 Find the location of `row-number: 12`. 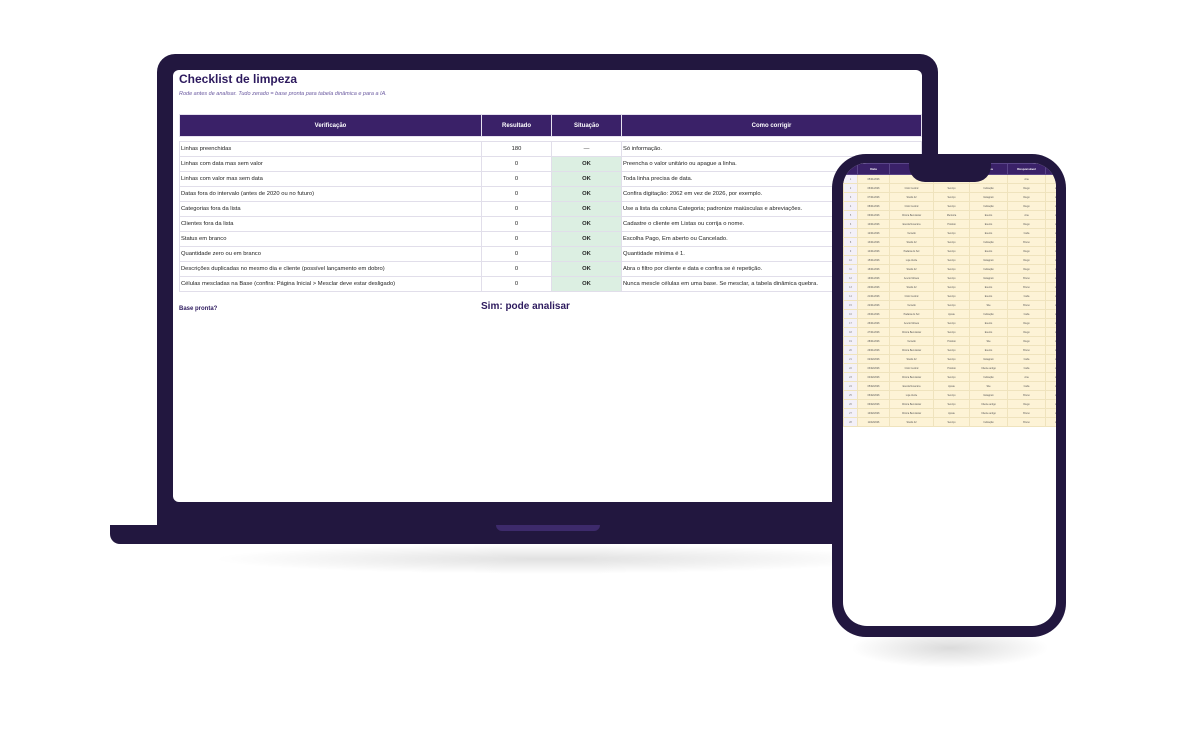

row-number: 12 is located at coordinates (850, 278).